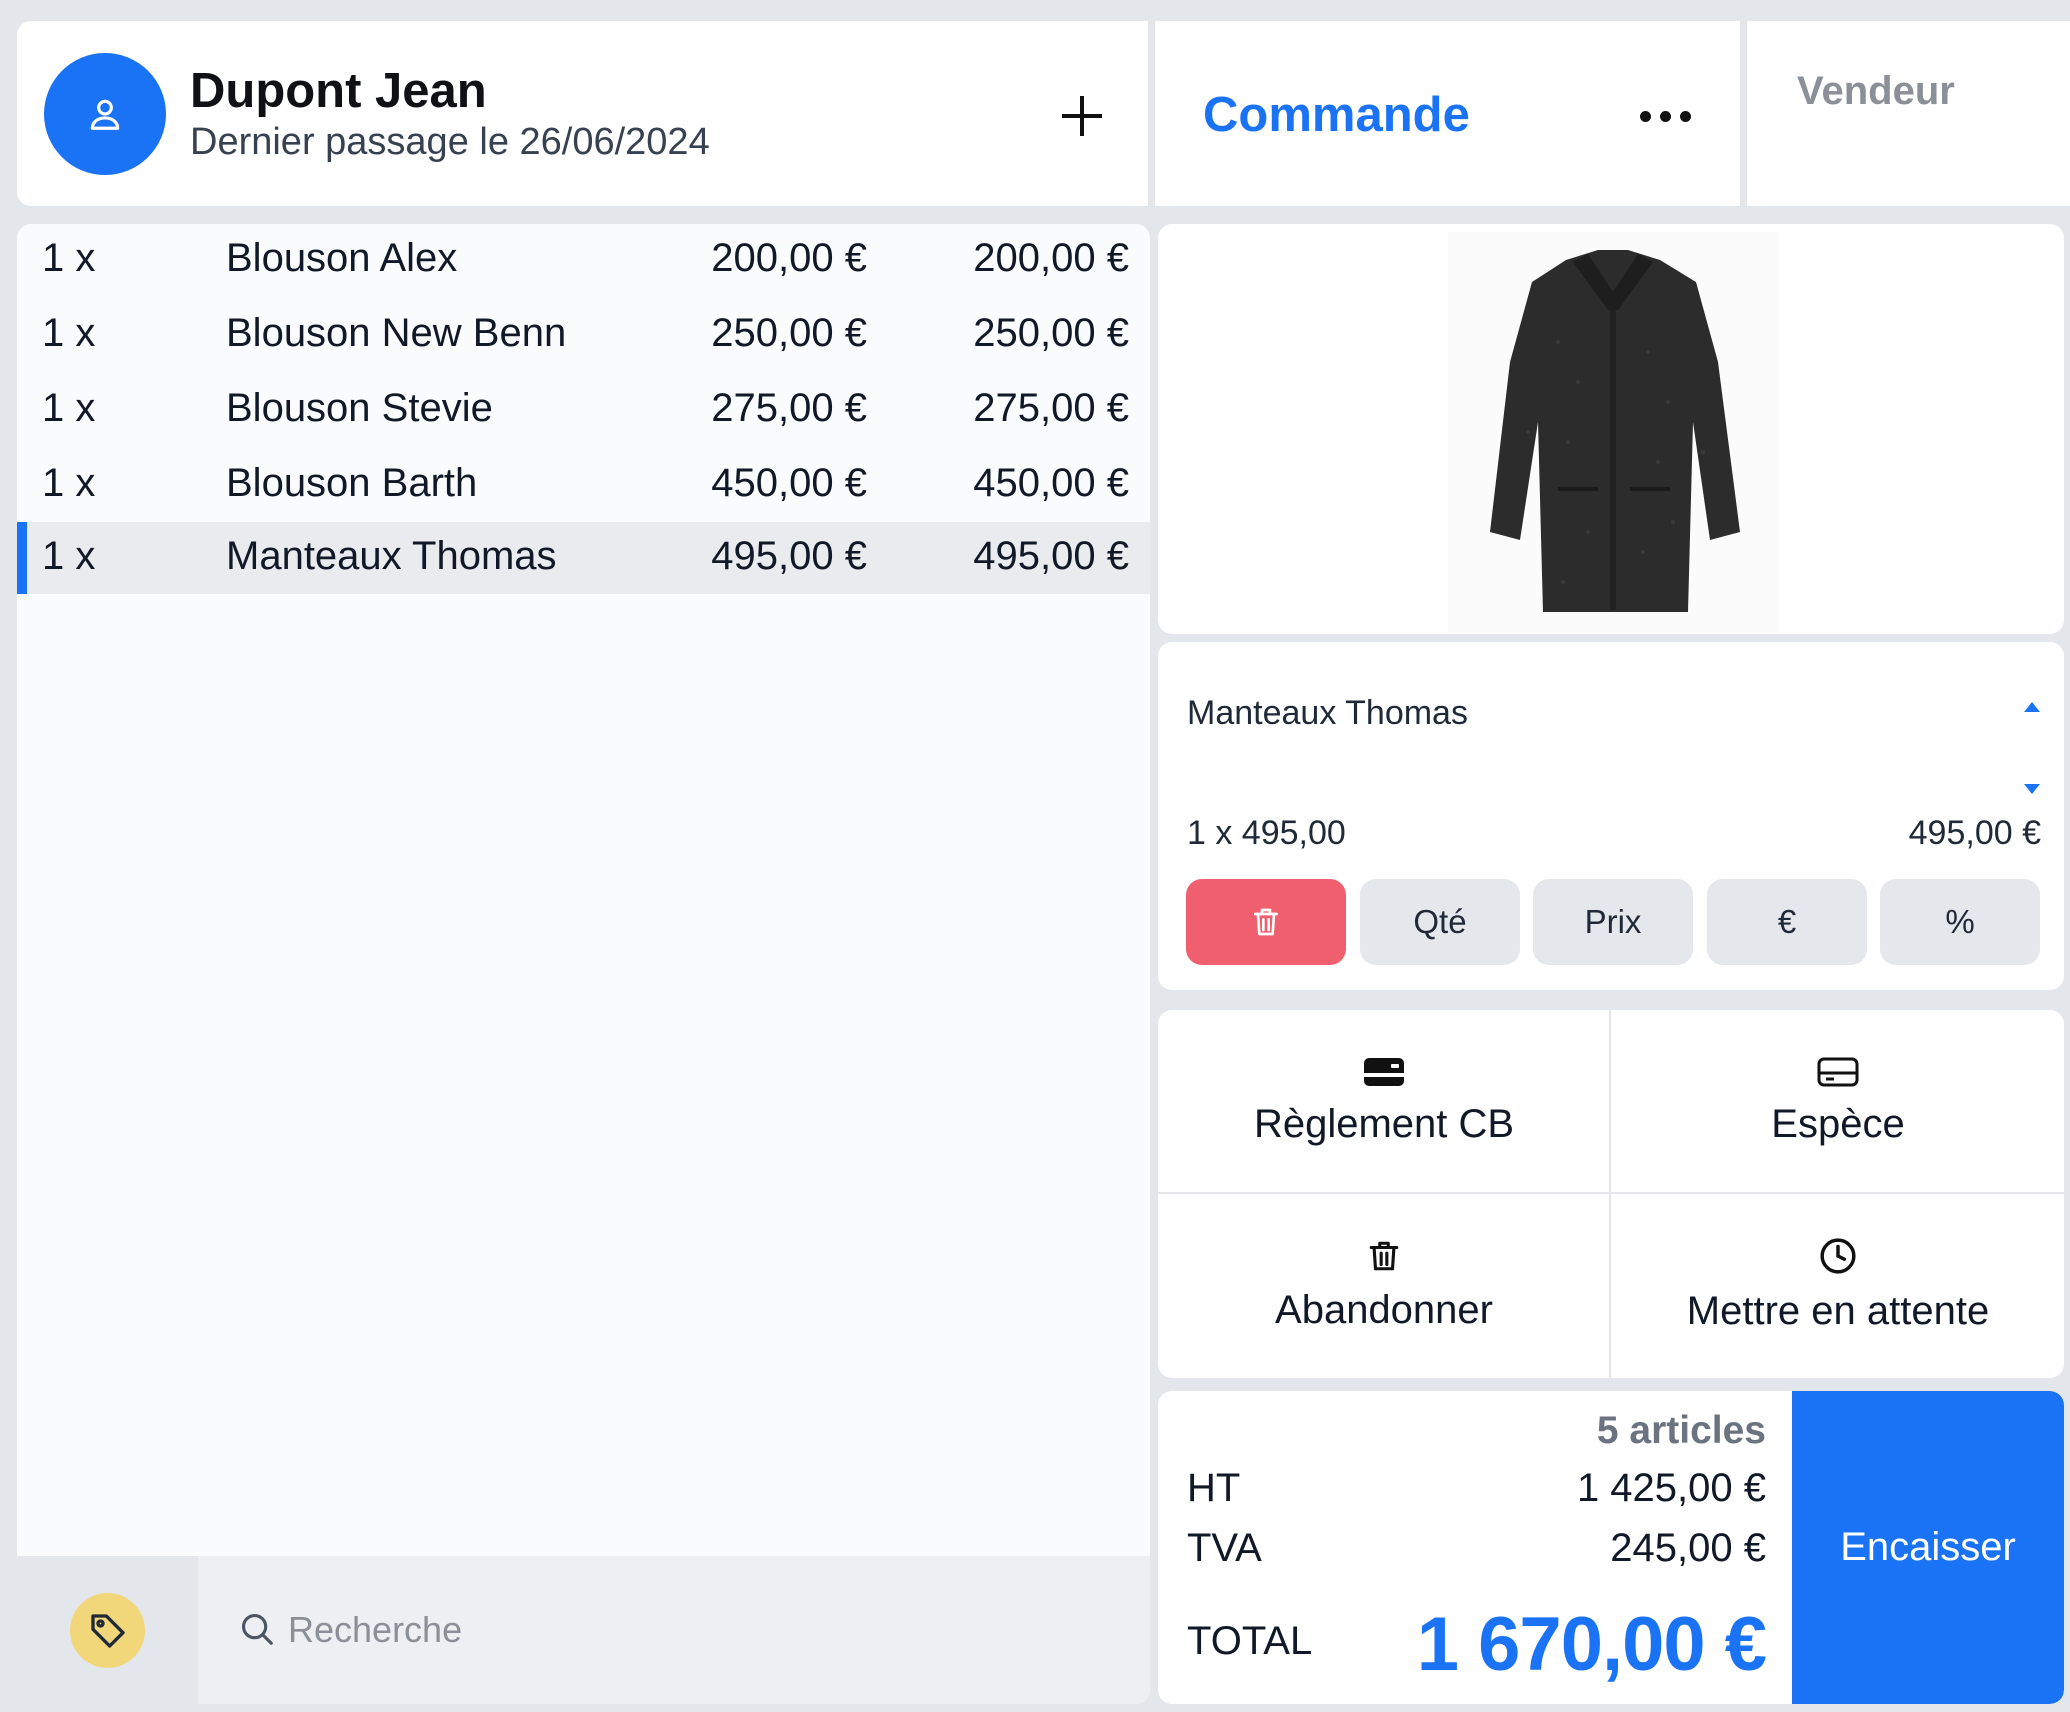  I want to click on euro-discount-button: €, so click(1787, 922).